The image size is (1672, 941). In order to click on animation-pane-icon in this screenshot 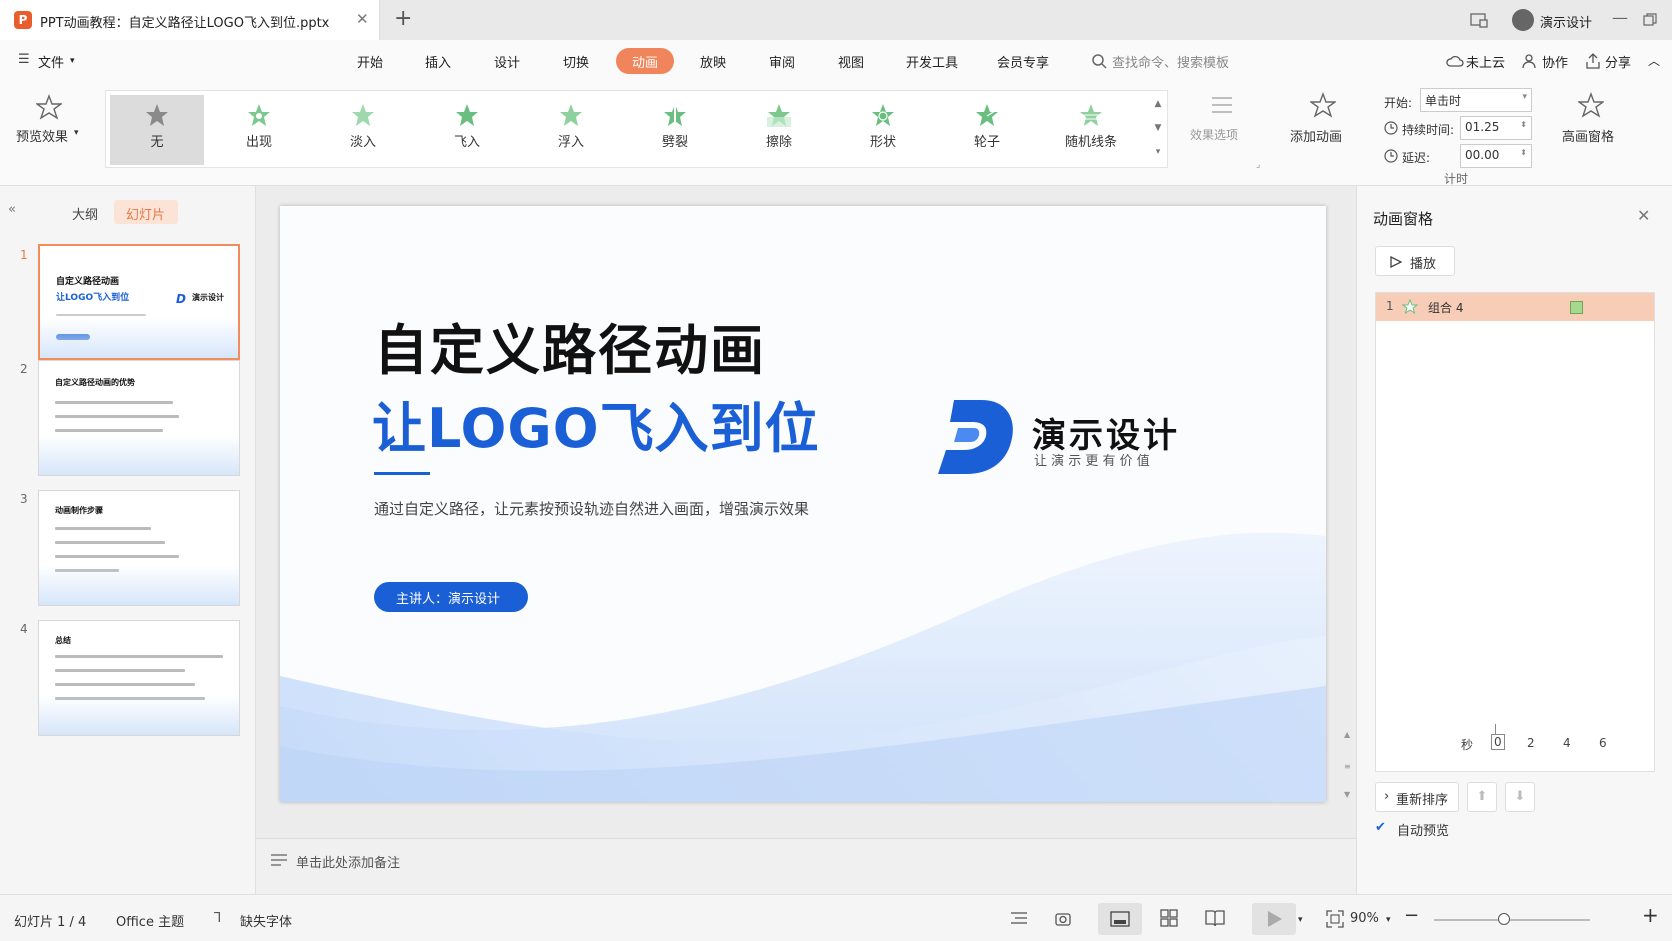, I will do `click(1591, 105)`.